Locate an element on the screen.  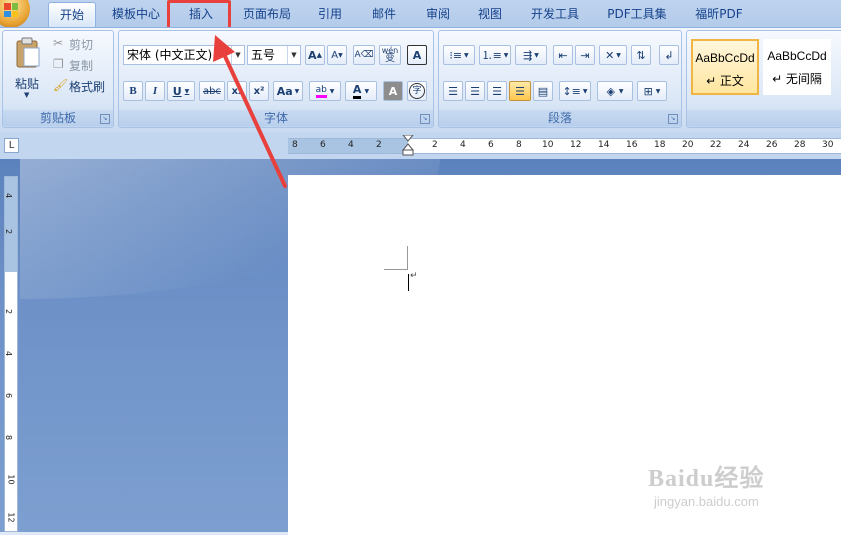
font-launcher-icon: ↘ is located at coordinates (425, 119).